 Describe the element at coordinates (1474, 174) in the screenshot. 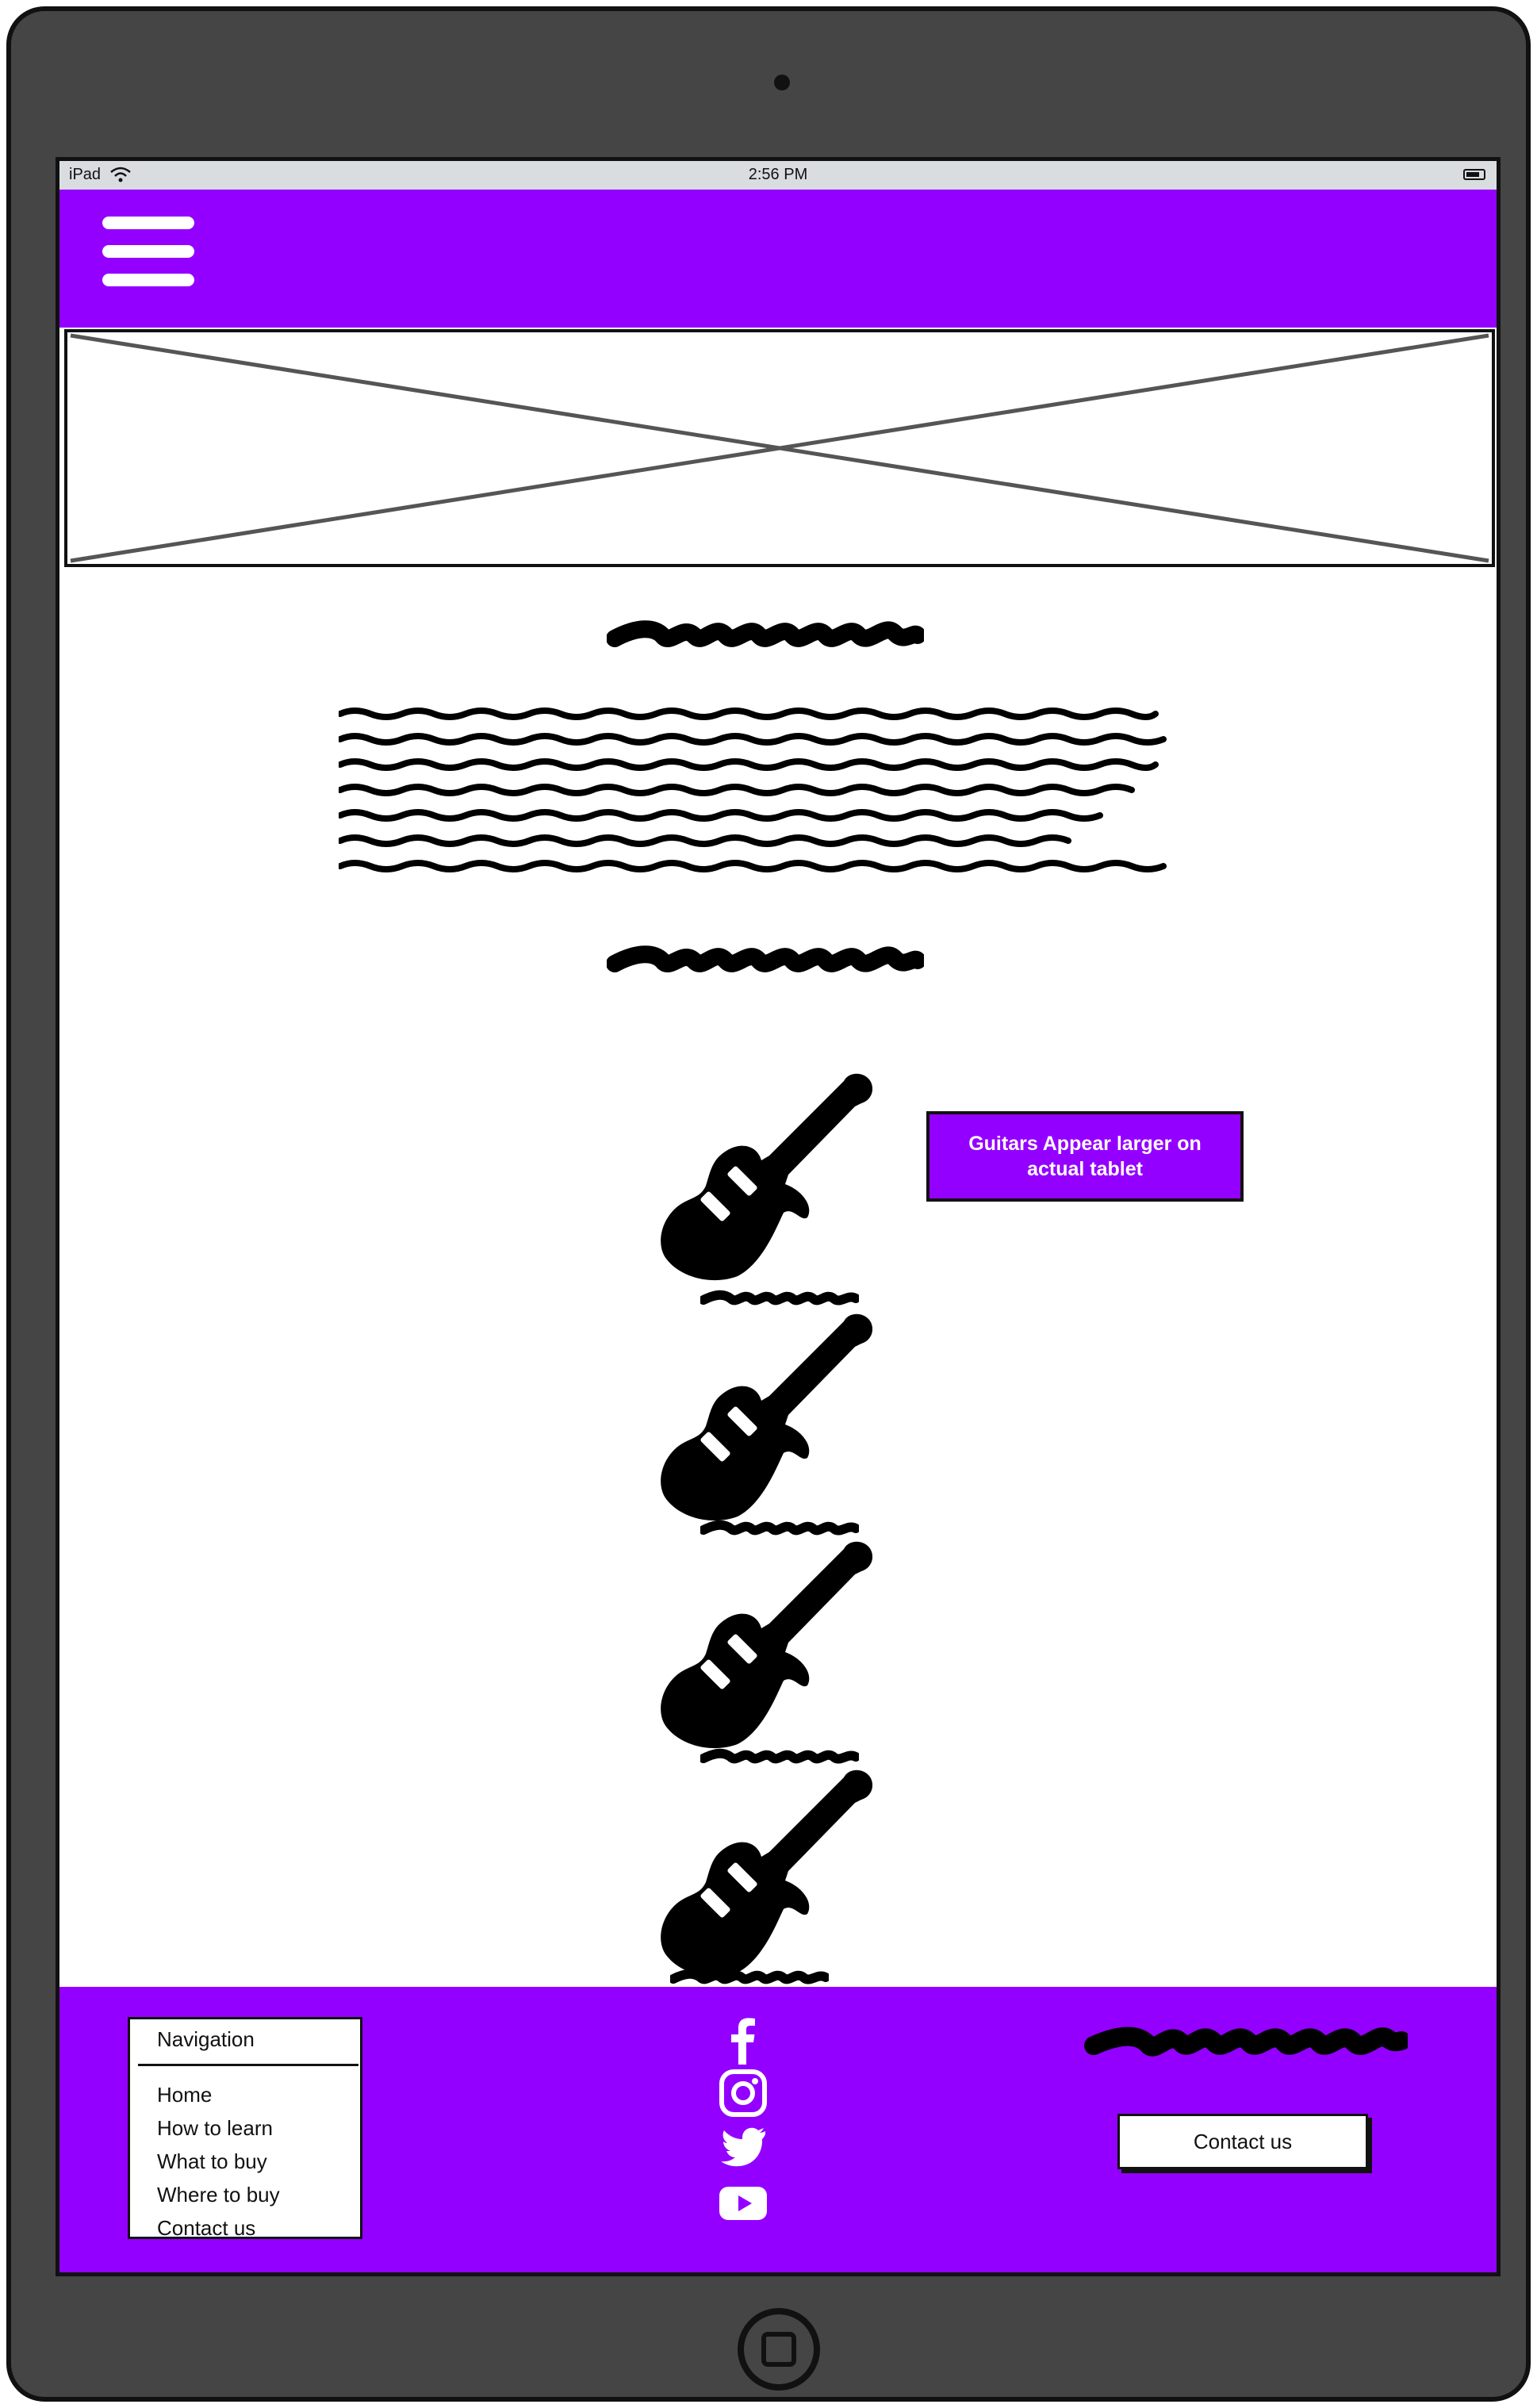

I see `battery-icon` at that location.